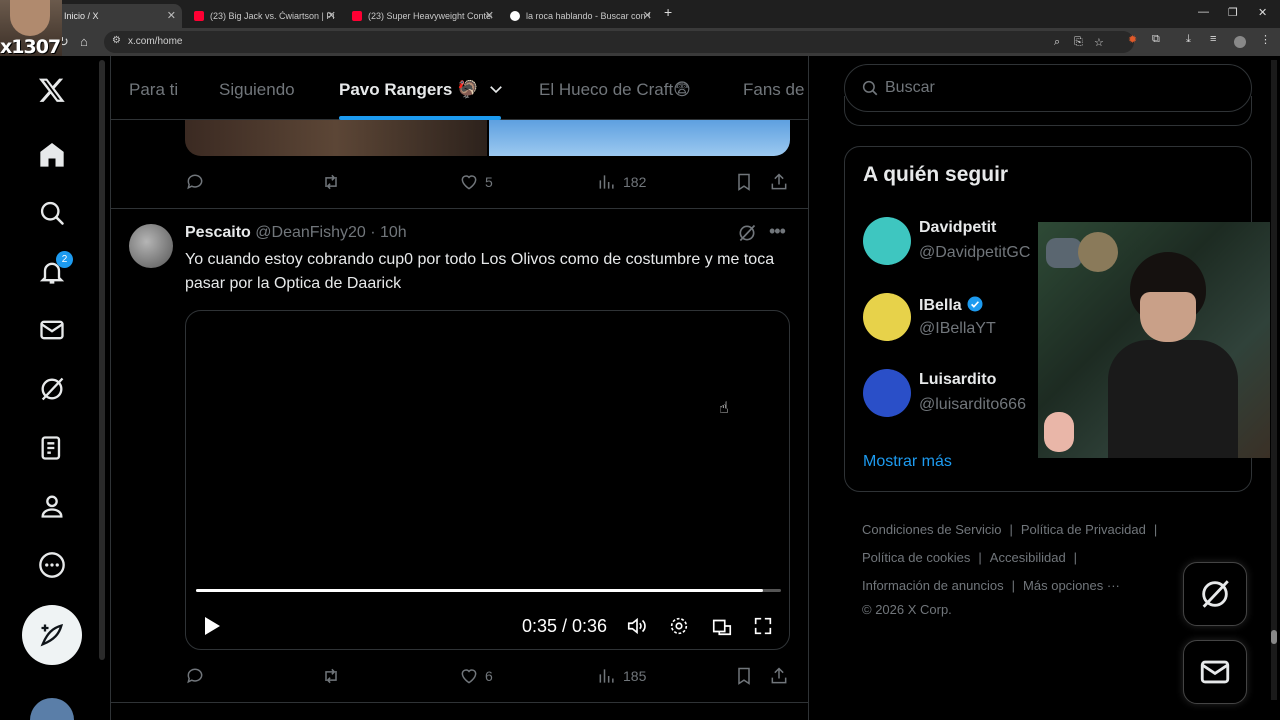  What do you see at coordinates (619, 42) in the screenshot?
I see `address-bar: ⚙ x.com/home ⌕ ⎘ ☆` at bounding box center [619, 42].